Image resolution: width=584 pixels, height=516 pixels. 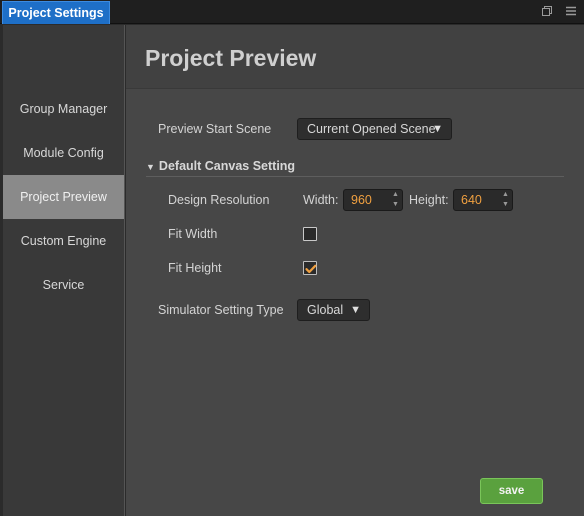 I want to click on width-input: 960 ▲ ▼, so click(x=373, y=200).